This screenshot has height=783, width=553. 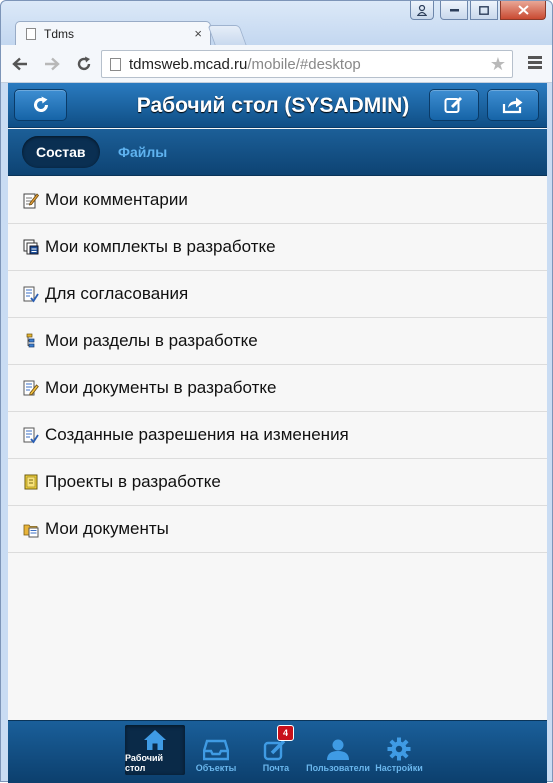 What do you see at coordinates (277, 247) in the screenshot?
I see `list-item: Мои комплекты в разработке` at bounding box center [277, 247].